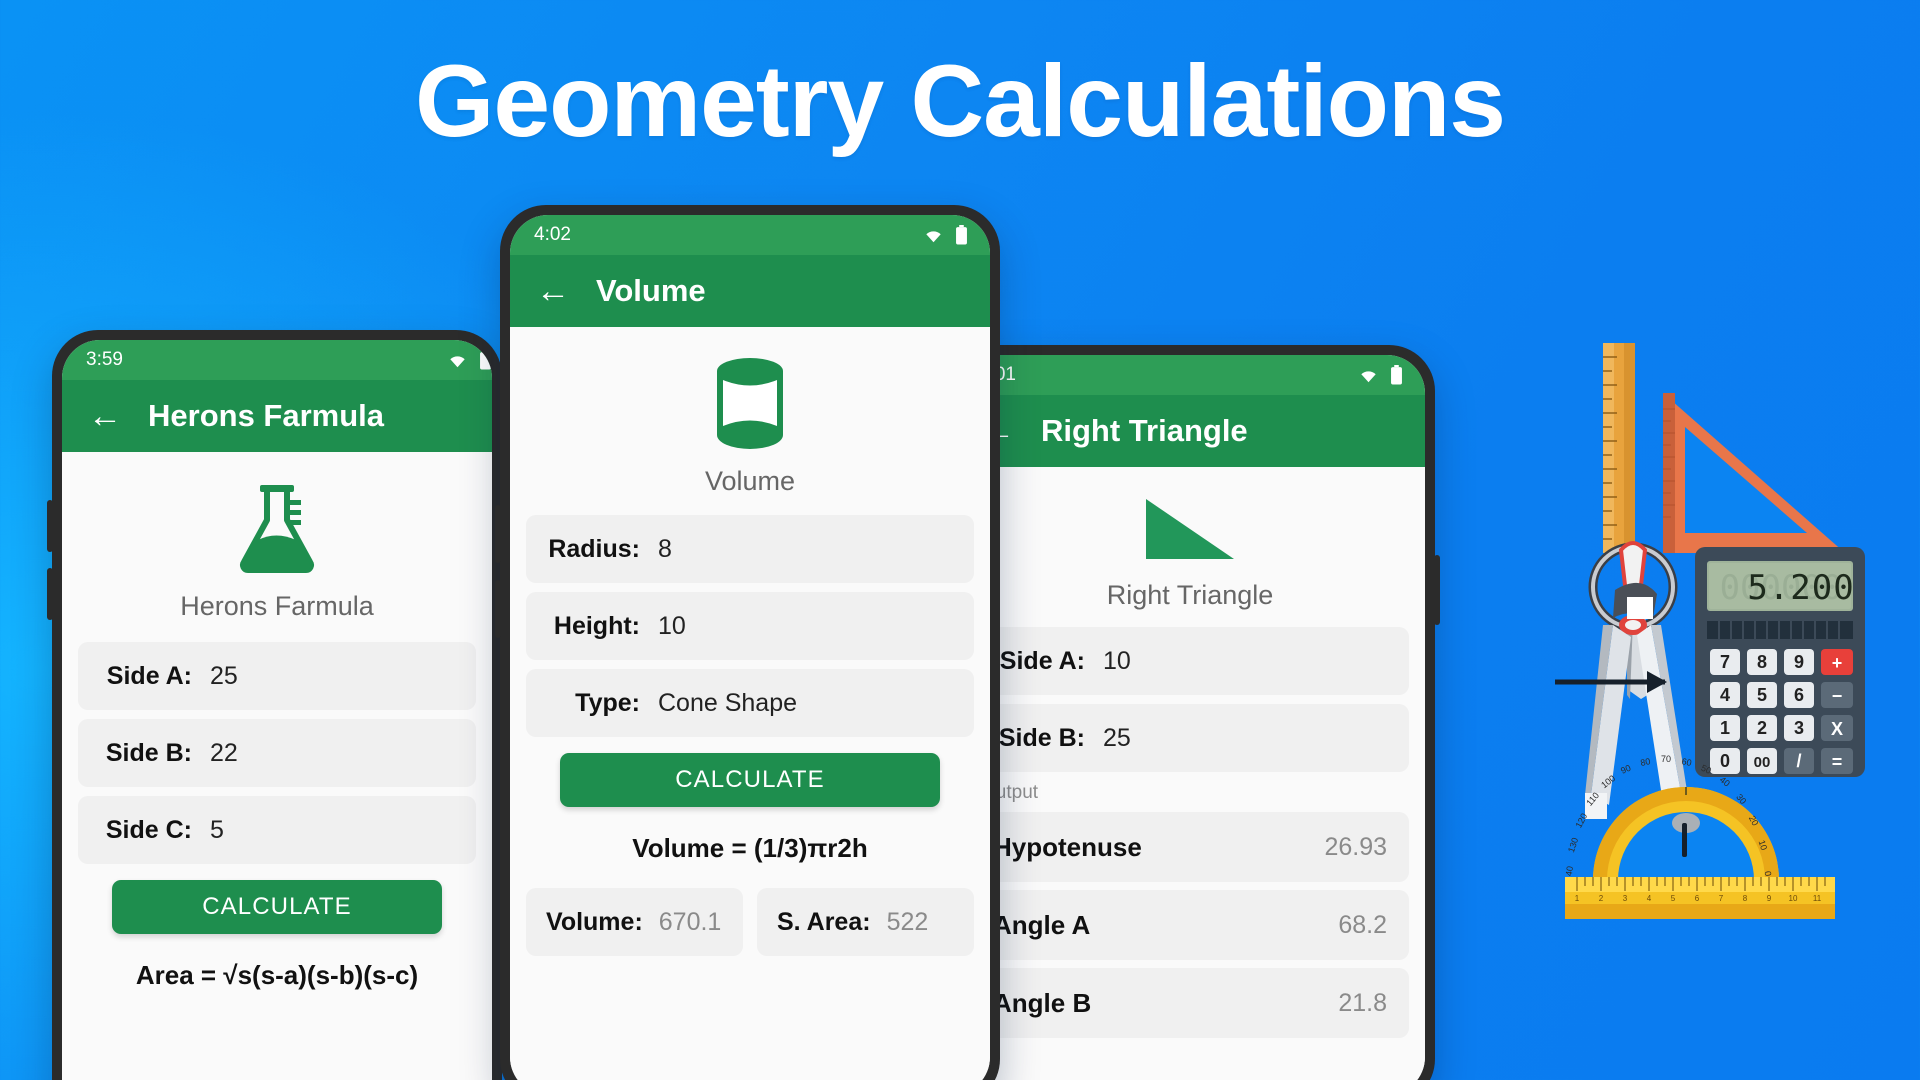  Describe the element at coordinates (277, 676) in the screenshot. I see `field-side-a: Side A: 25` at that location.